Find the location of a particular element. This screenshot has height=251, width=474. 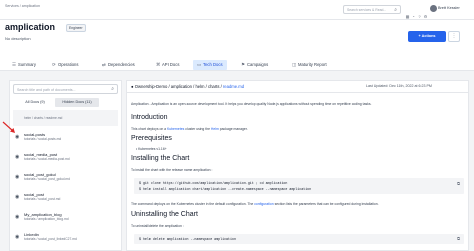

actions-button: + Actions is located at coordinates (427, 36).